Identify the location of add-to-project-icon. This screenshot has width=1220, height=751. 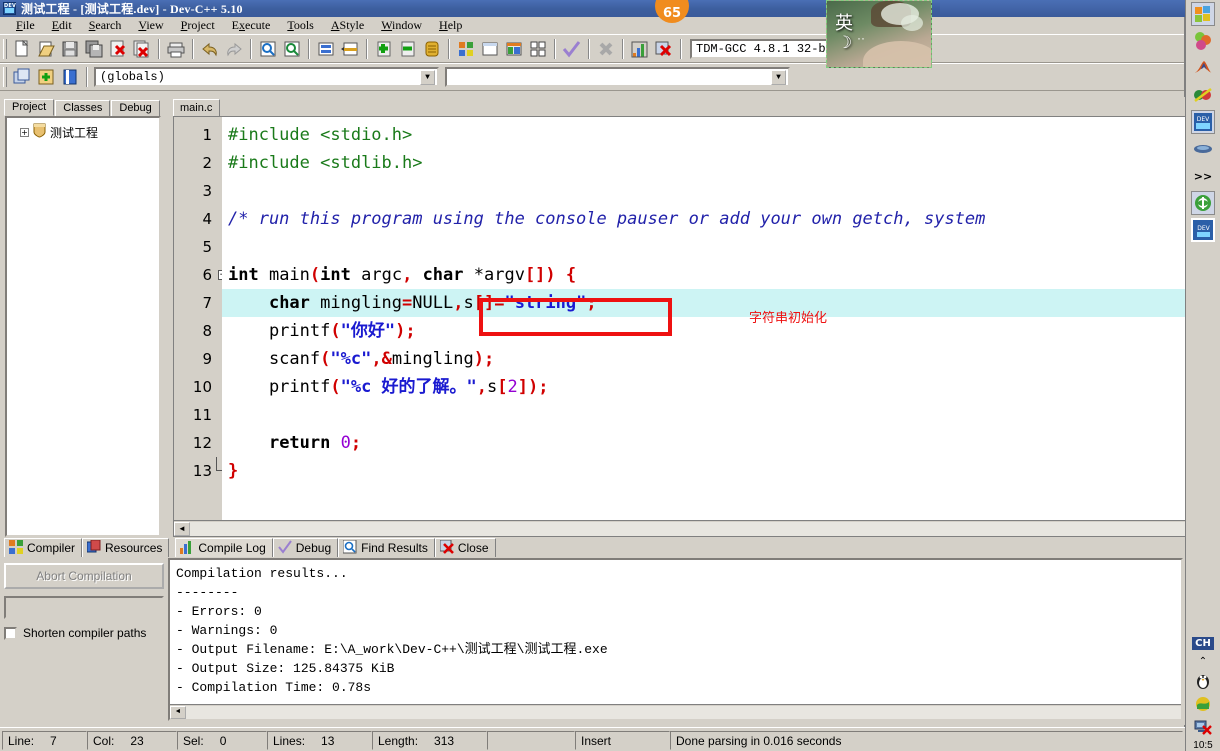
(384, 49).